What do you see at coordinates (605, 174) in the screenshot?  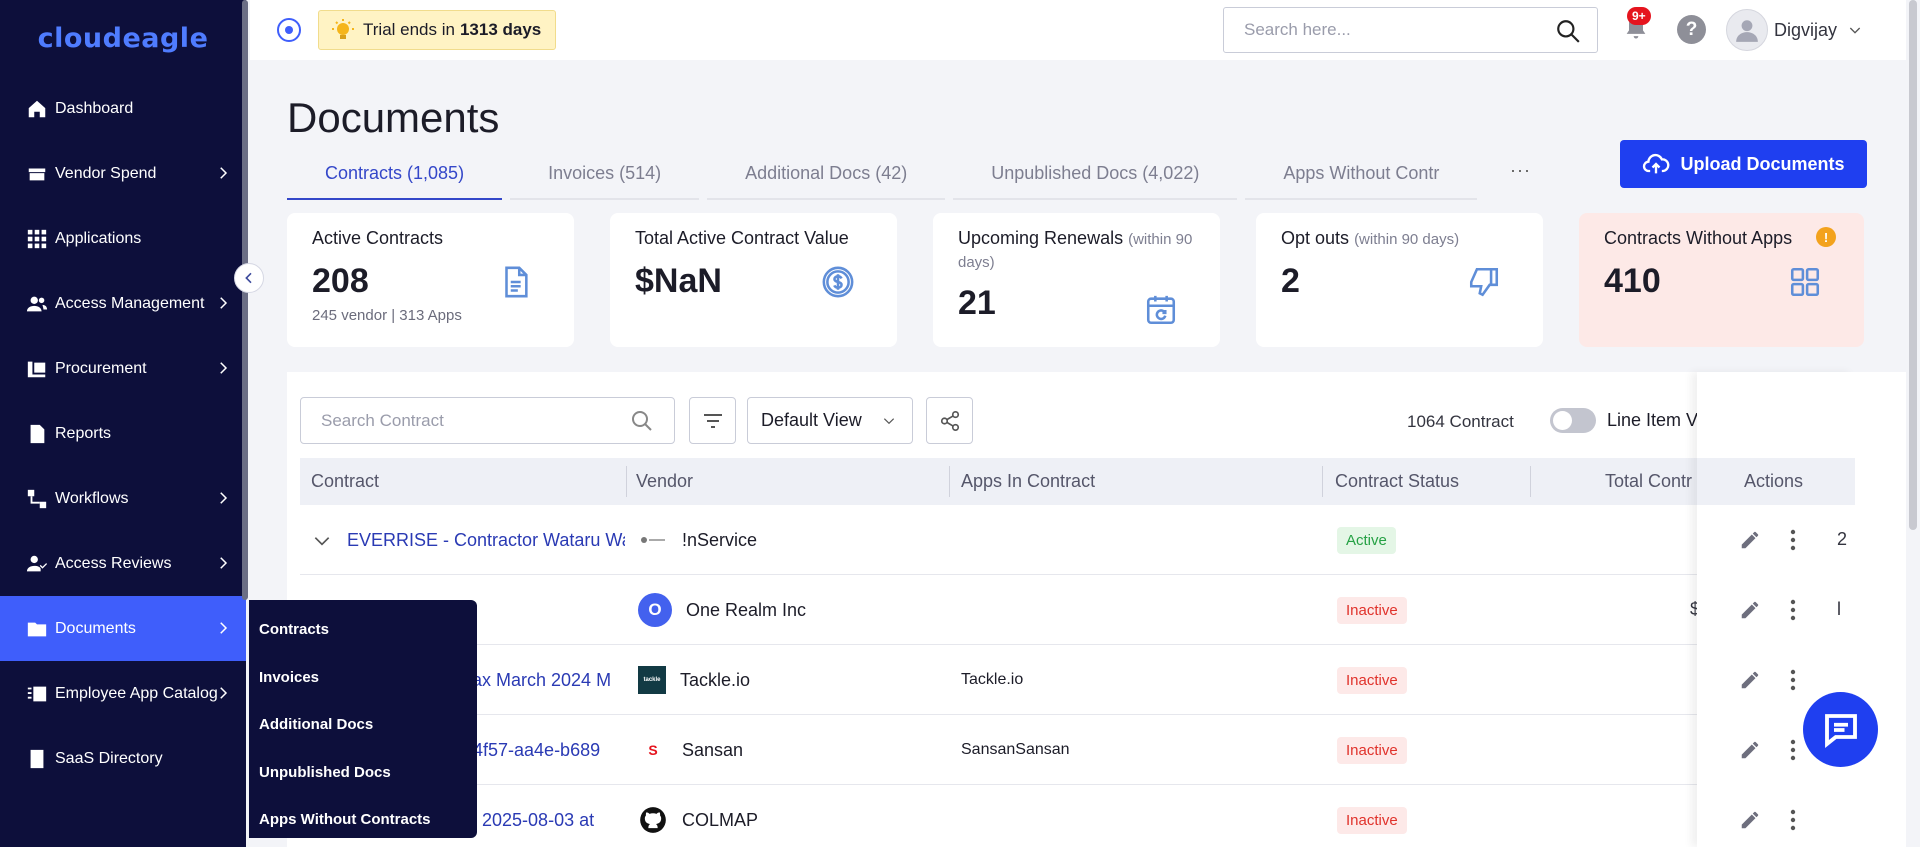 I see `tab-invoices: Invoices (514)` at bounding box center [605, 174].